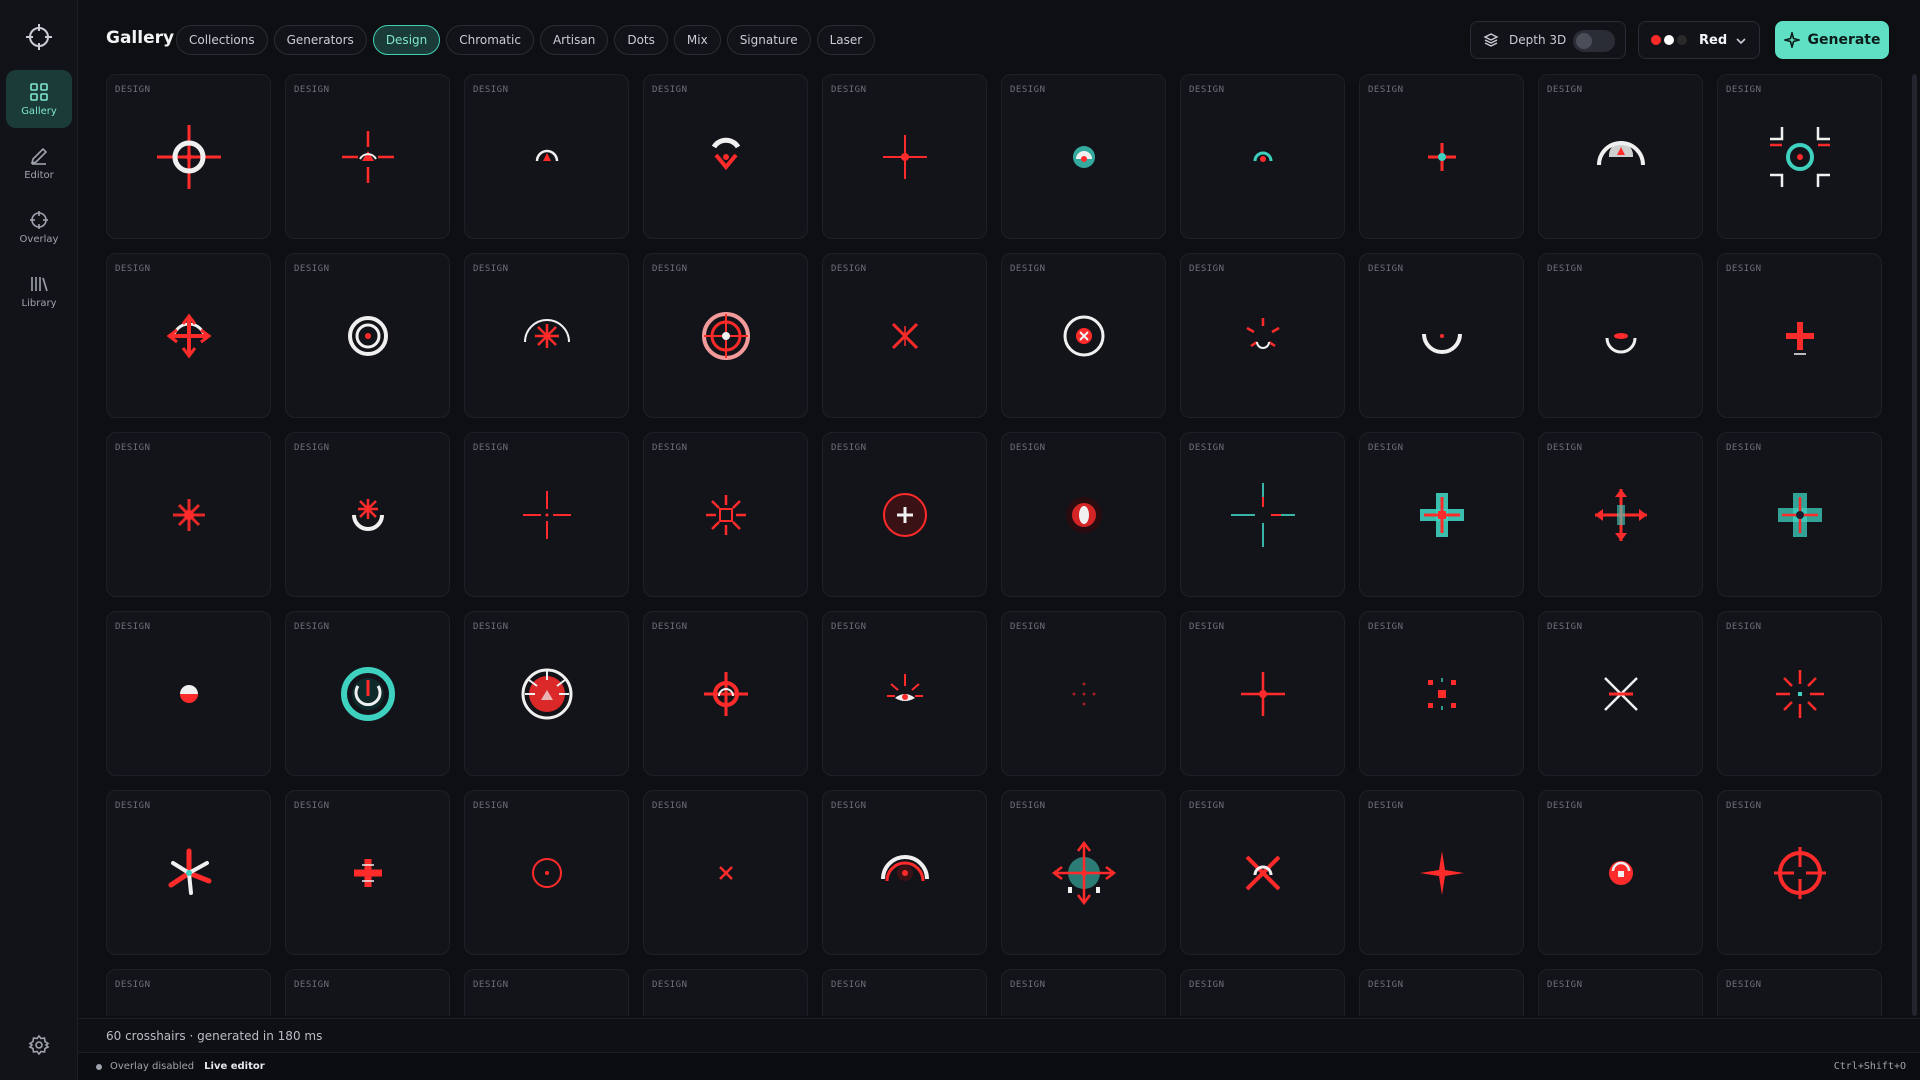 The image size is (1920, 1080). Describe the element at coordinates (406, 40) in the screenshot. I see `tab-design: Design` at that location.